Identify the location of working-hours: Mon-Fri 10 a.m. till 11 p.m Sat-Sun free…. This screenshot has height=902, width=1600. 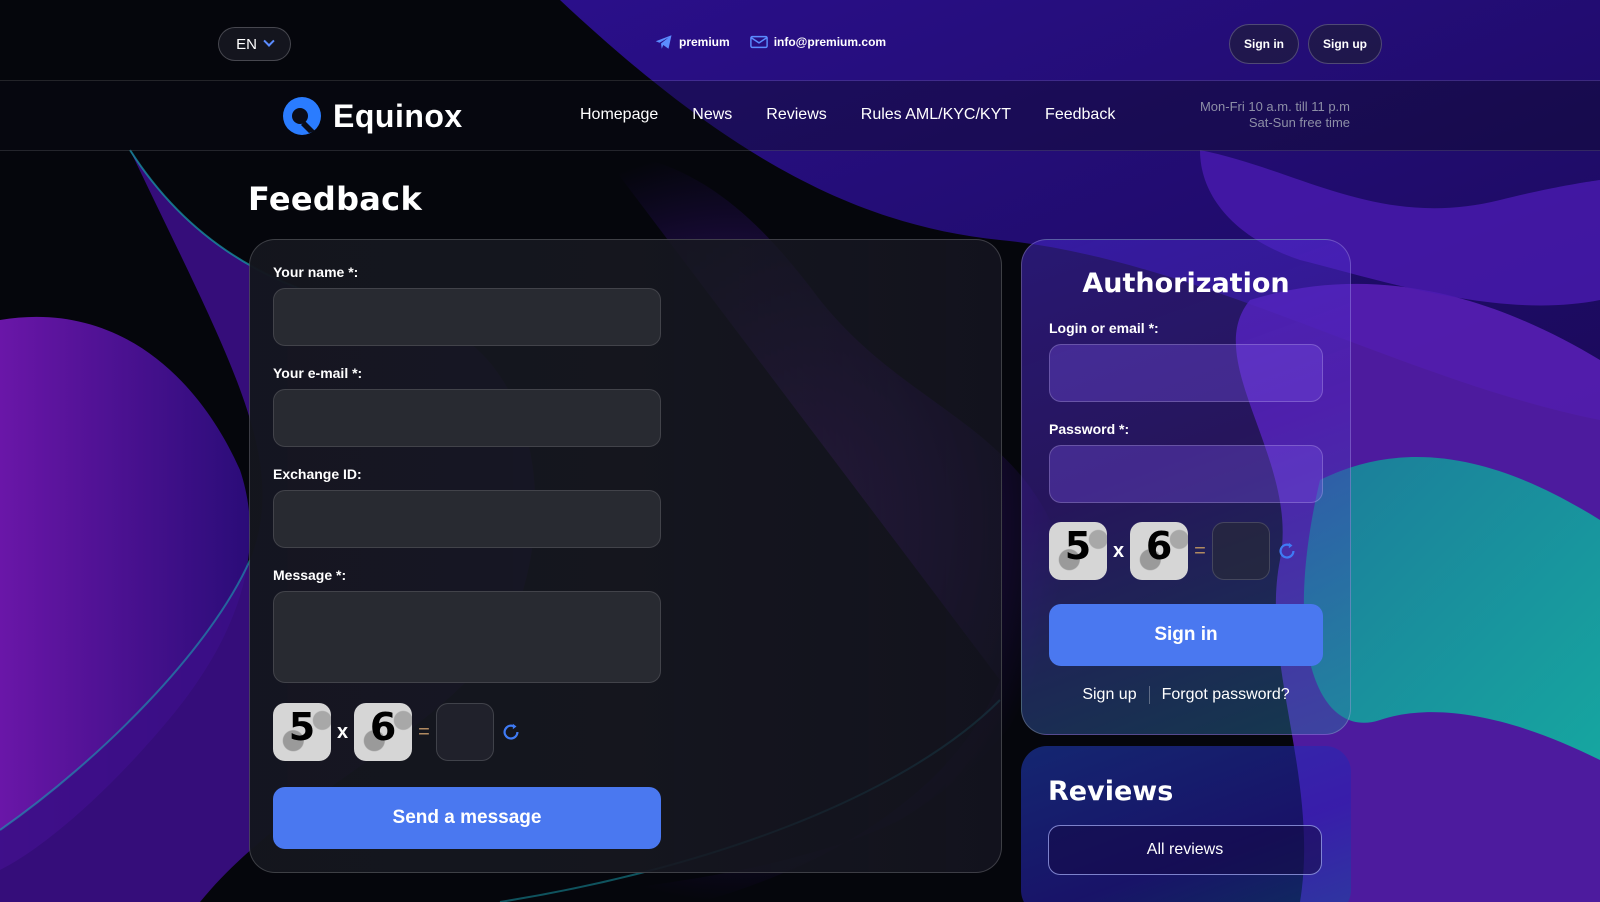
(1275, 115).